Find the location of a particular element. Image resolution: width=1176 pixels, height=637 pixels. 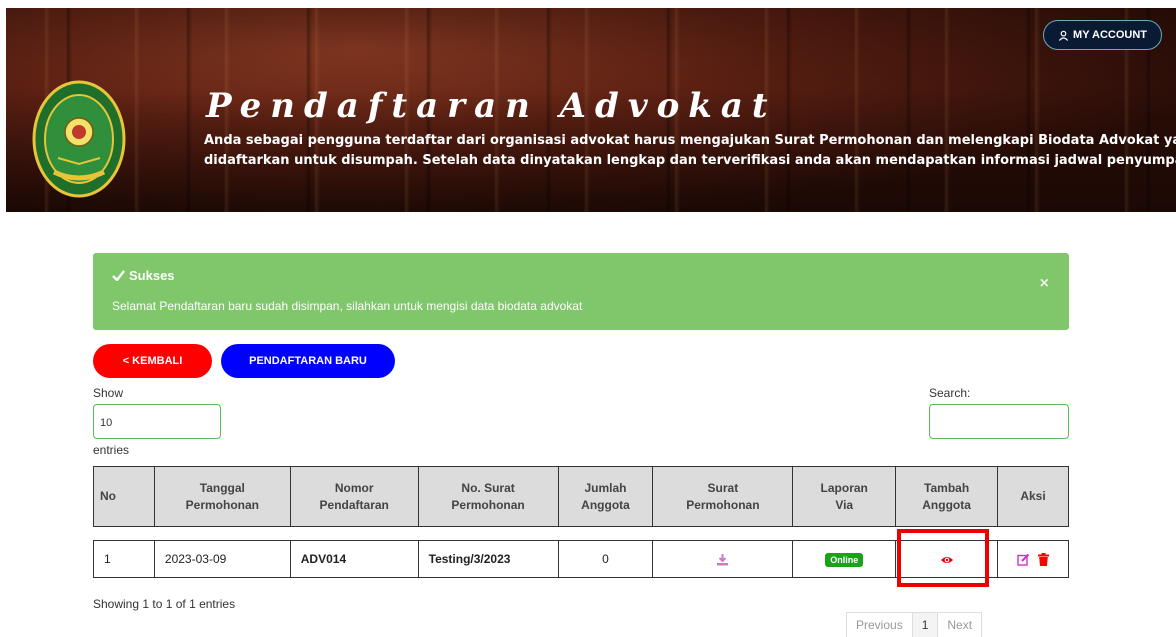

pagination: Previous 1 Next is located at coordinates (914, 624).